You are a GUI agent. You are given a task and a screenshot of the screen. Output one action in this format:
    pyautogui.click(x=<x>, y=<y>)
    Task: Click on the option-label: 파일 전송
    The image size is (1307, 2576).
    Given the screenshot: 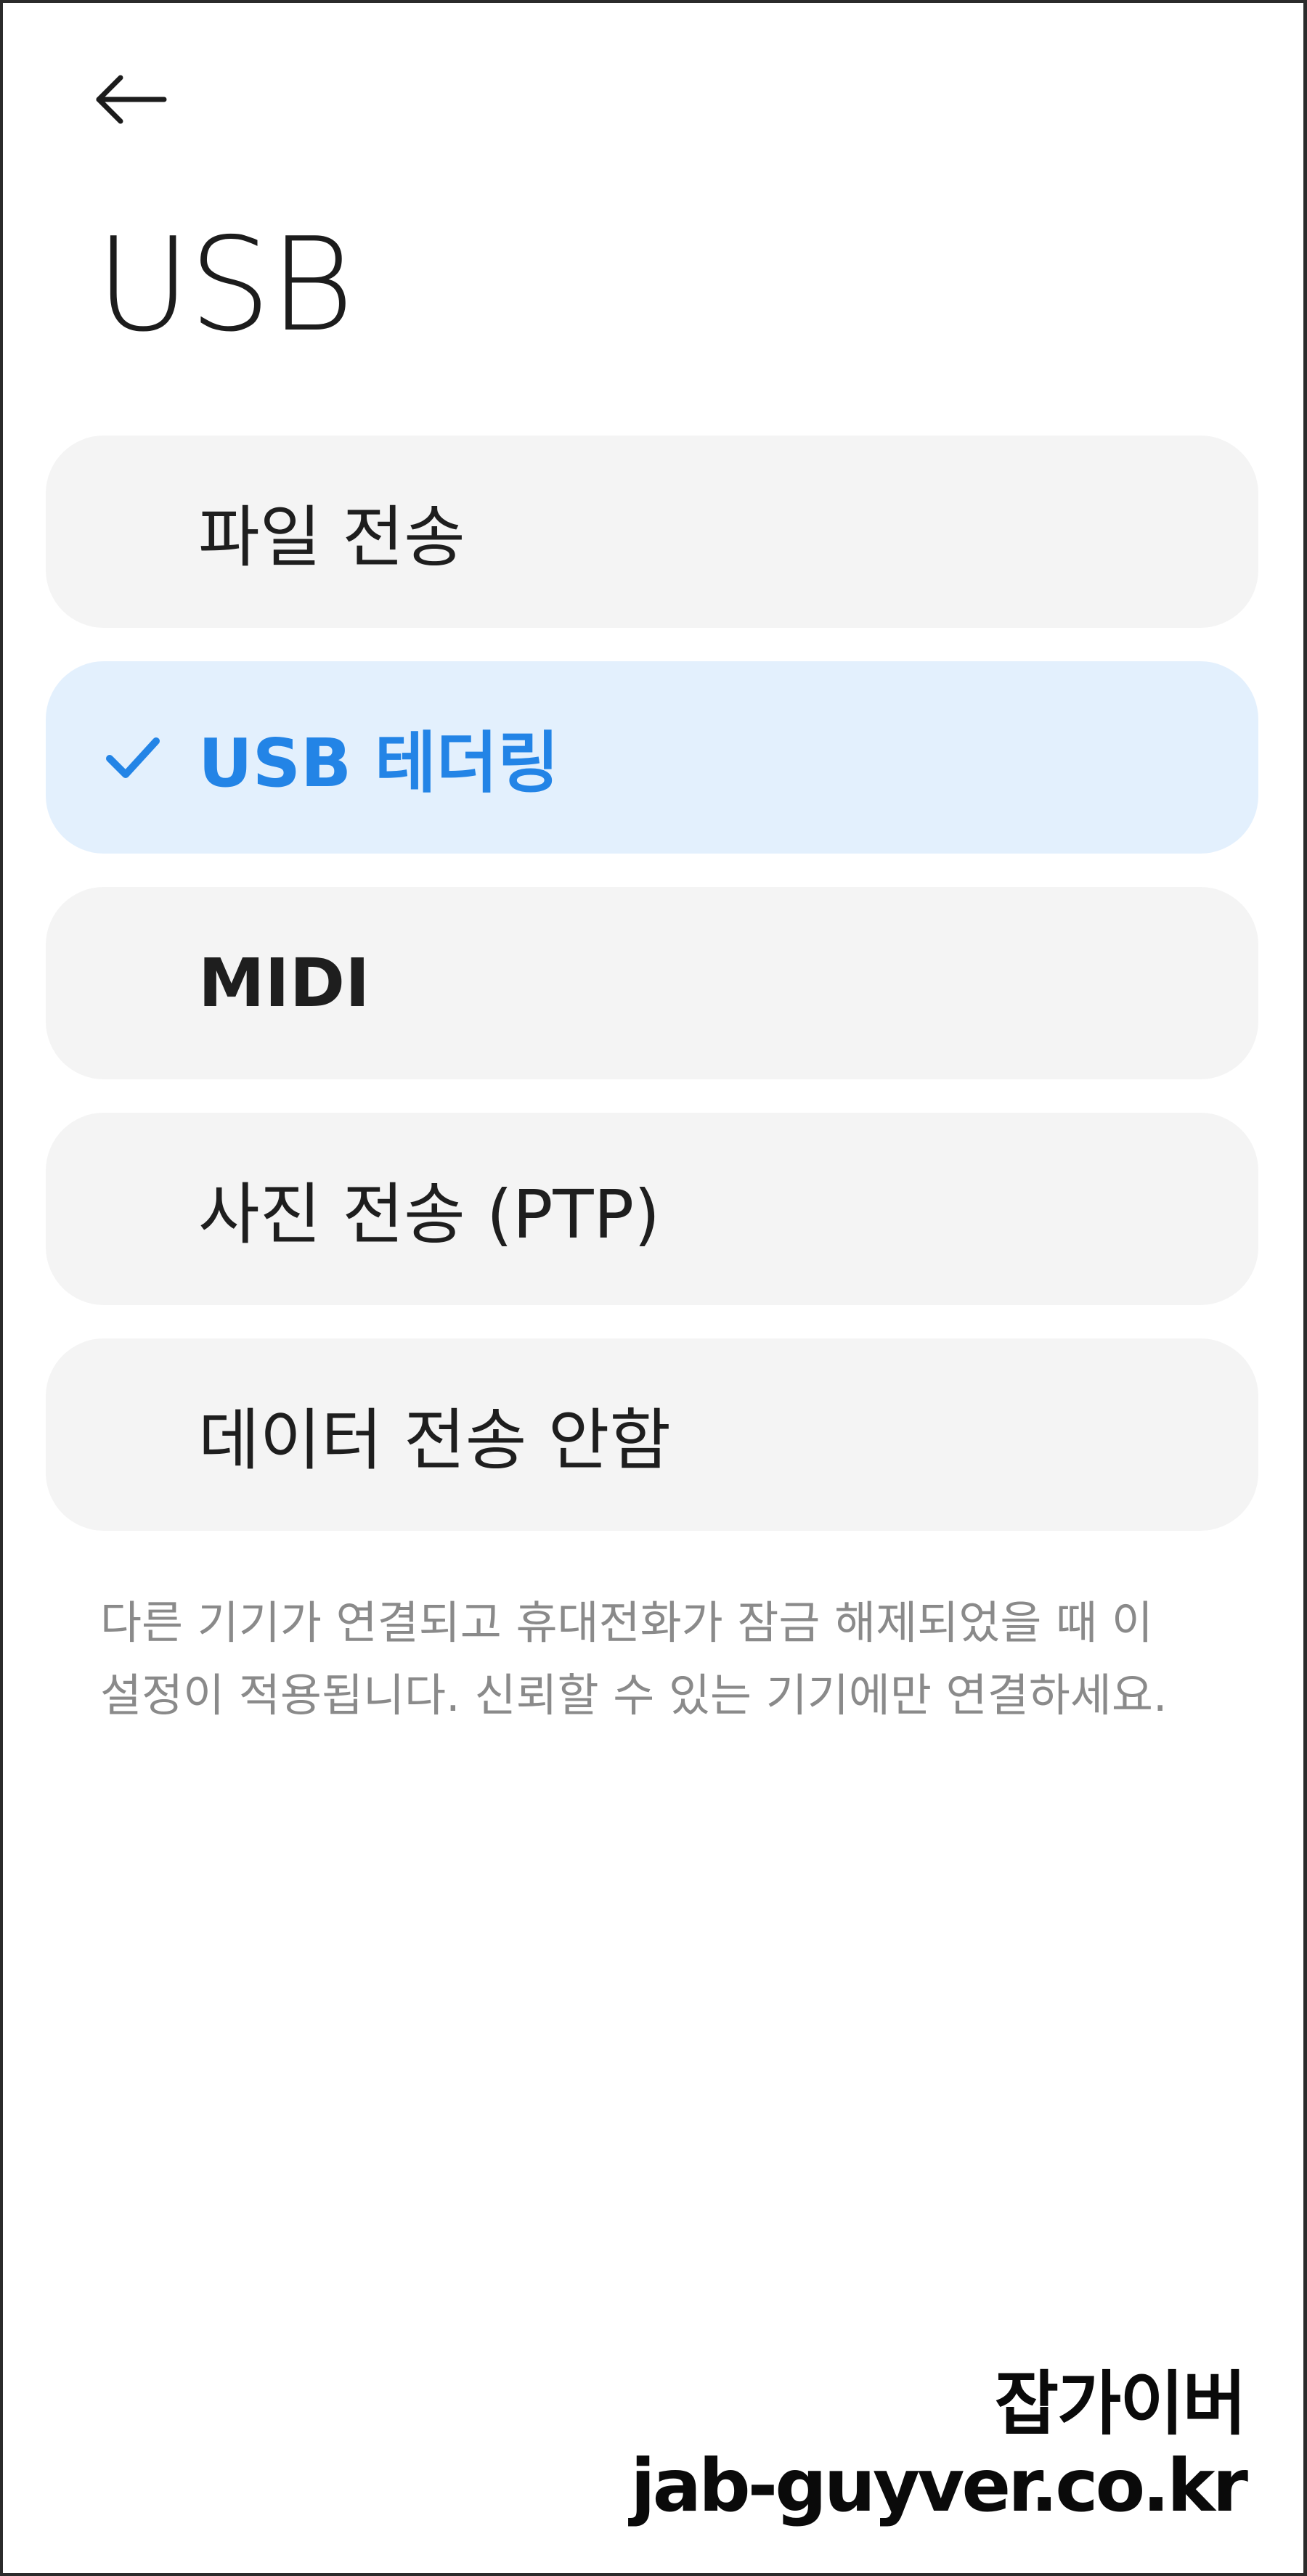 What is the action you would take?
    pyautogui.click(x=331, y=538)
    